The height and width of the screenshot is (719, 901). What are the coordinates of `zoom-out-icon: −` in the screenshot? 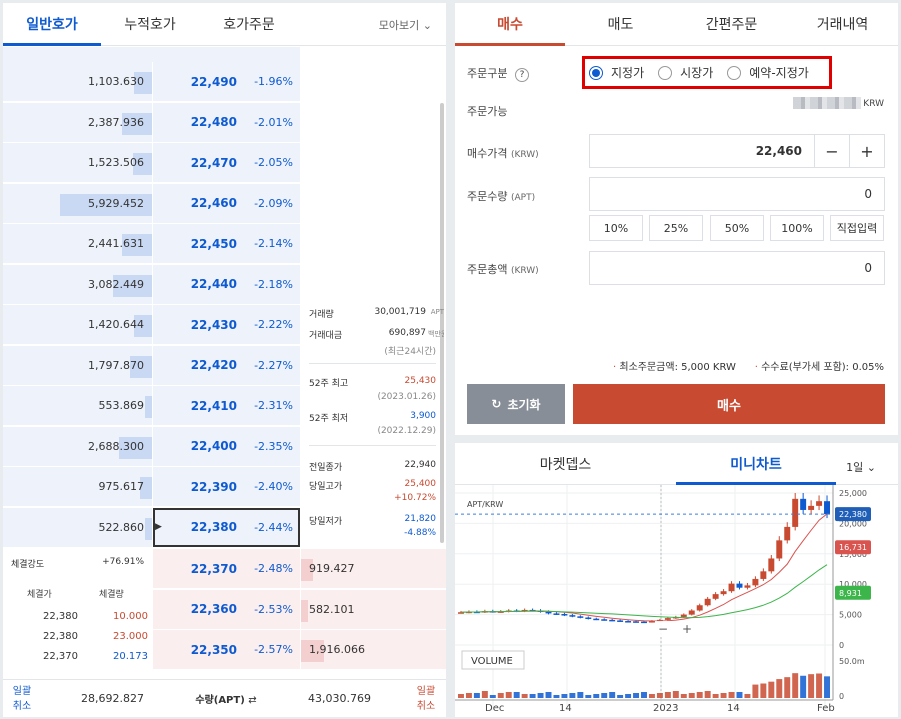 It's located at (663, 629).